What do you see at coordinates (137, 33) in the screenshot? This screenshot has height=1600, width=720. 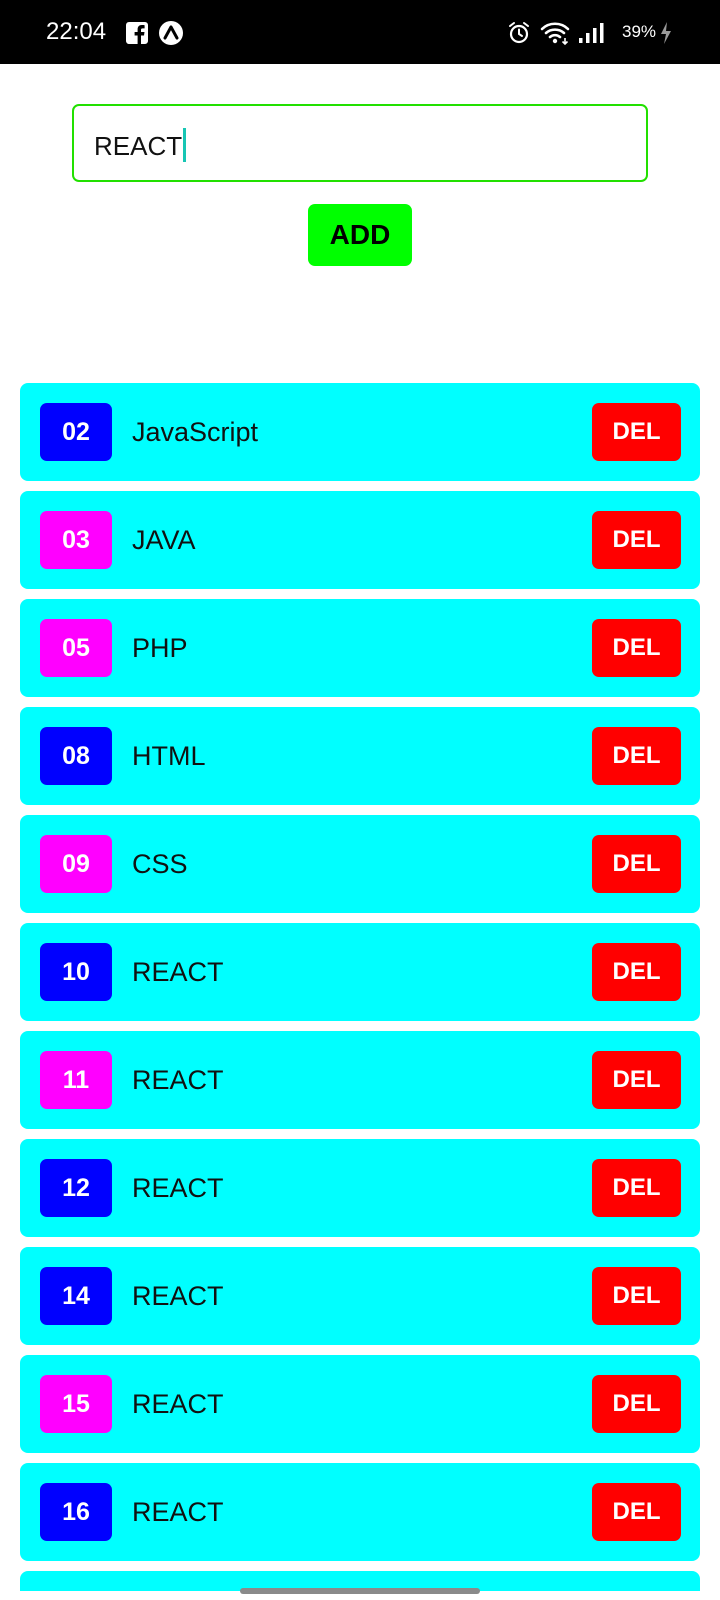 I see `facebook-icon` at bounding box center [137, 33].